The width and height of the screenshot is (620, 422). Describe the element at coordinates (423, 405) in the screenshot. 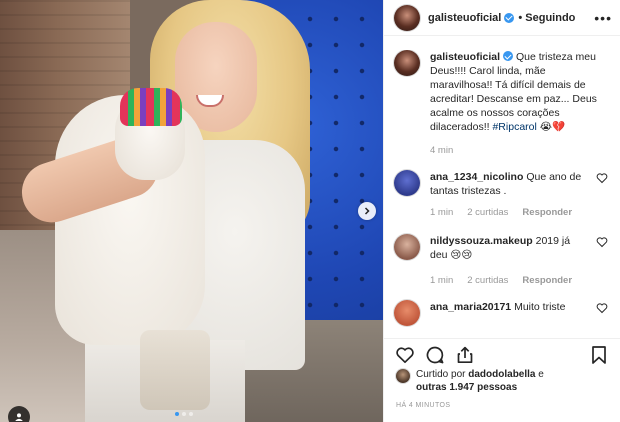

I see `post-timestamp: HÁ 4 MINUTOS` at that location.